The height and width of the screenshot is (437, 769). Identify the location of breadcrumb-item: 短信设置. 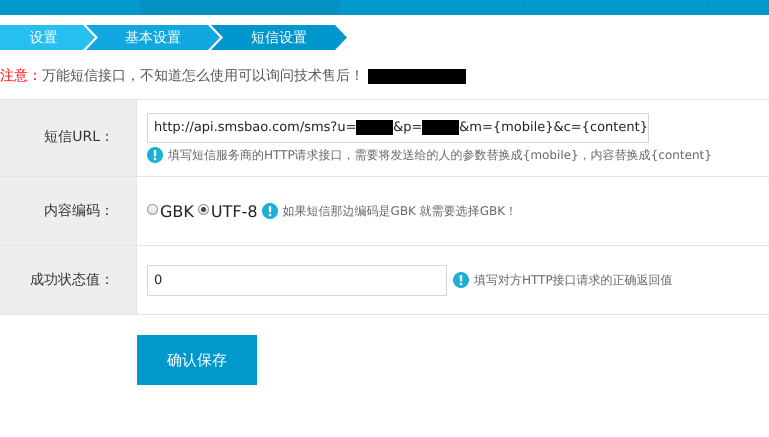
(279, 37).